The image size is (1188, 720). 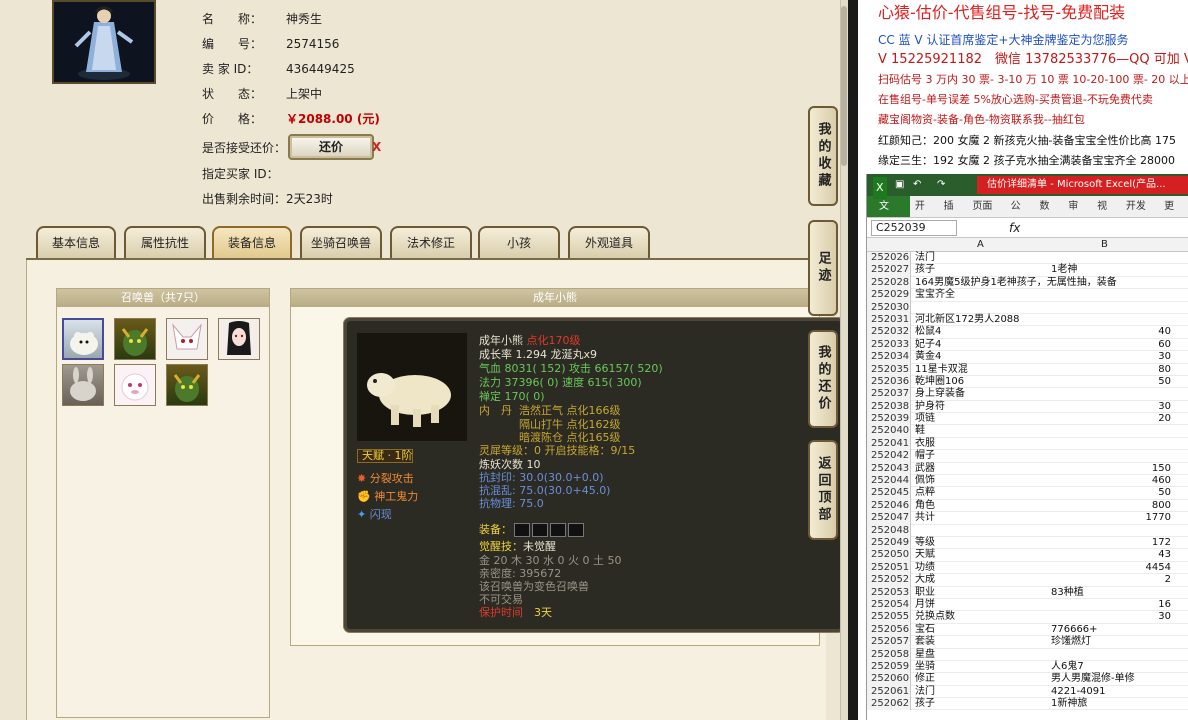 What do you see at coordinates (889, 345) in the screenshot?
I see `row-number: 252033` at bounding box center [889, 345].